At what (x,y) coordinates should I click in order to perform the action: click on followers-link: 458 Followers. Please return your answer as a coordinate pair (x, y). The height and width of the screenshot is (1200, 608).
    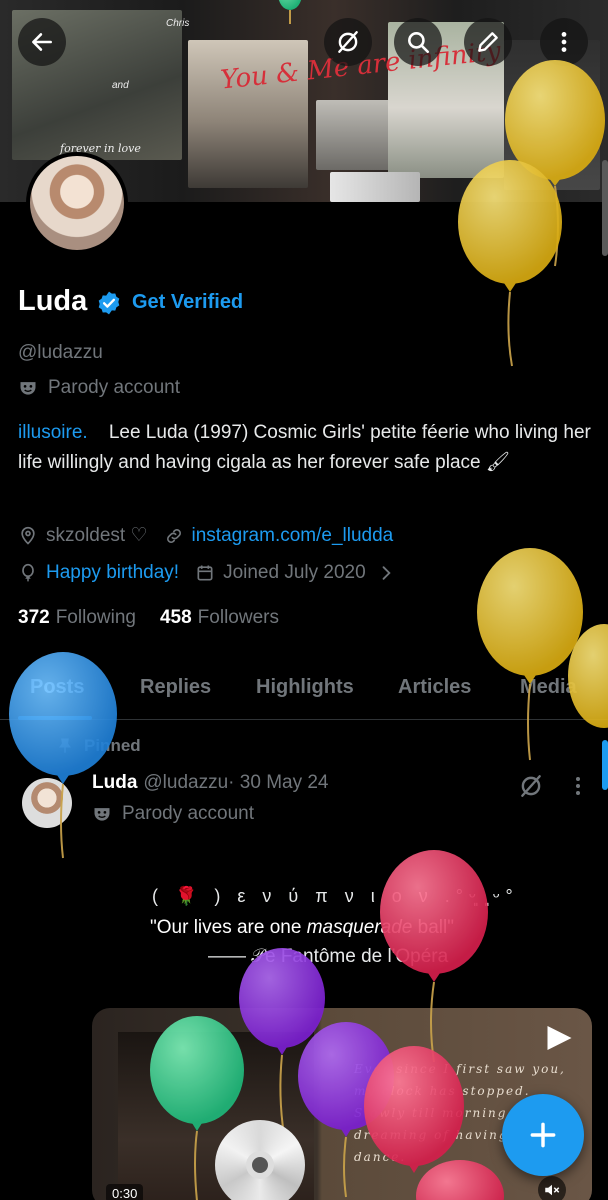
    Looking at the image, I should click on (219, 618).